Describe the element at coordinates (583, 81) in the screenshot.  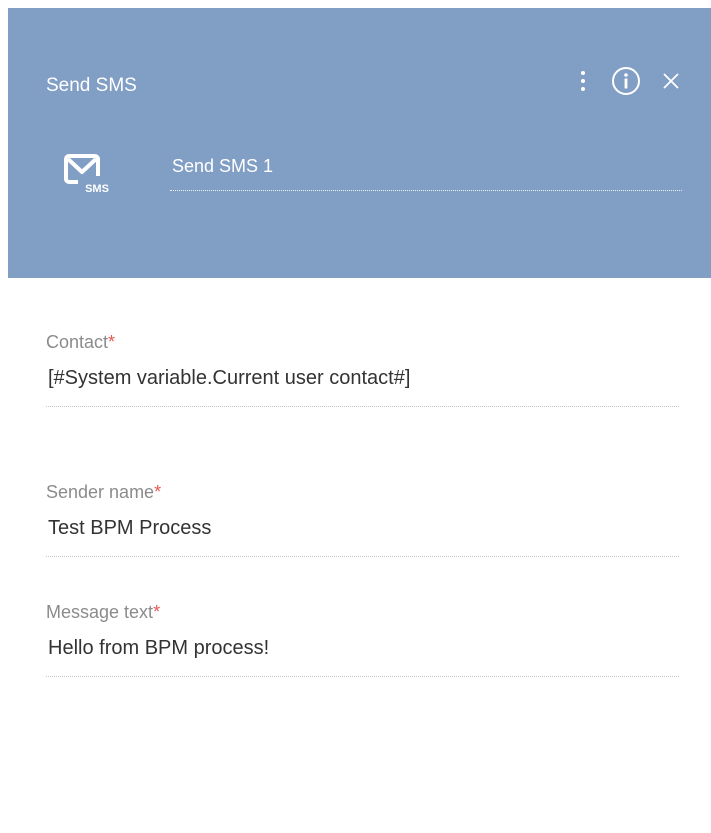
I see `kebab-menu-icon` at that location.